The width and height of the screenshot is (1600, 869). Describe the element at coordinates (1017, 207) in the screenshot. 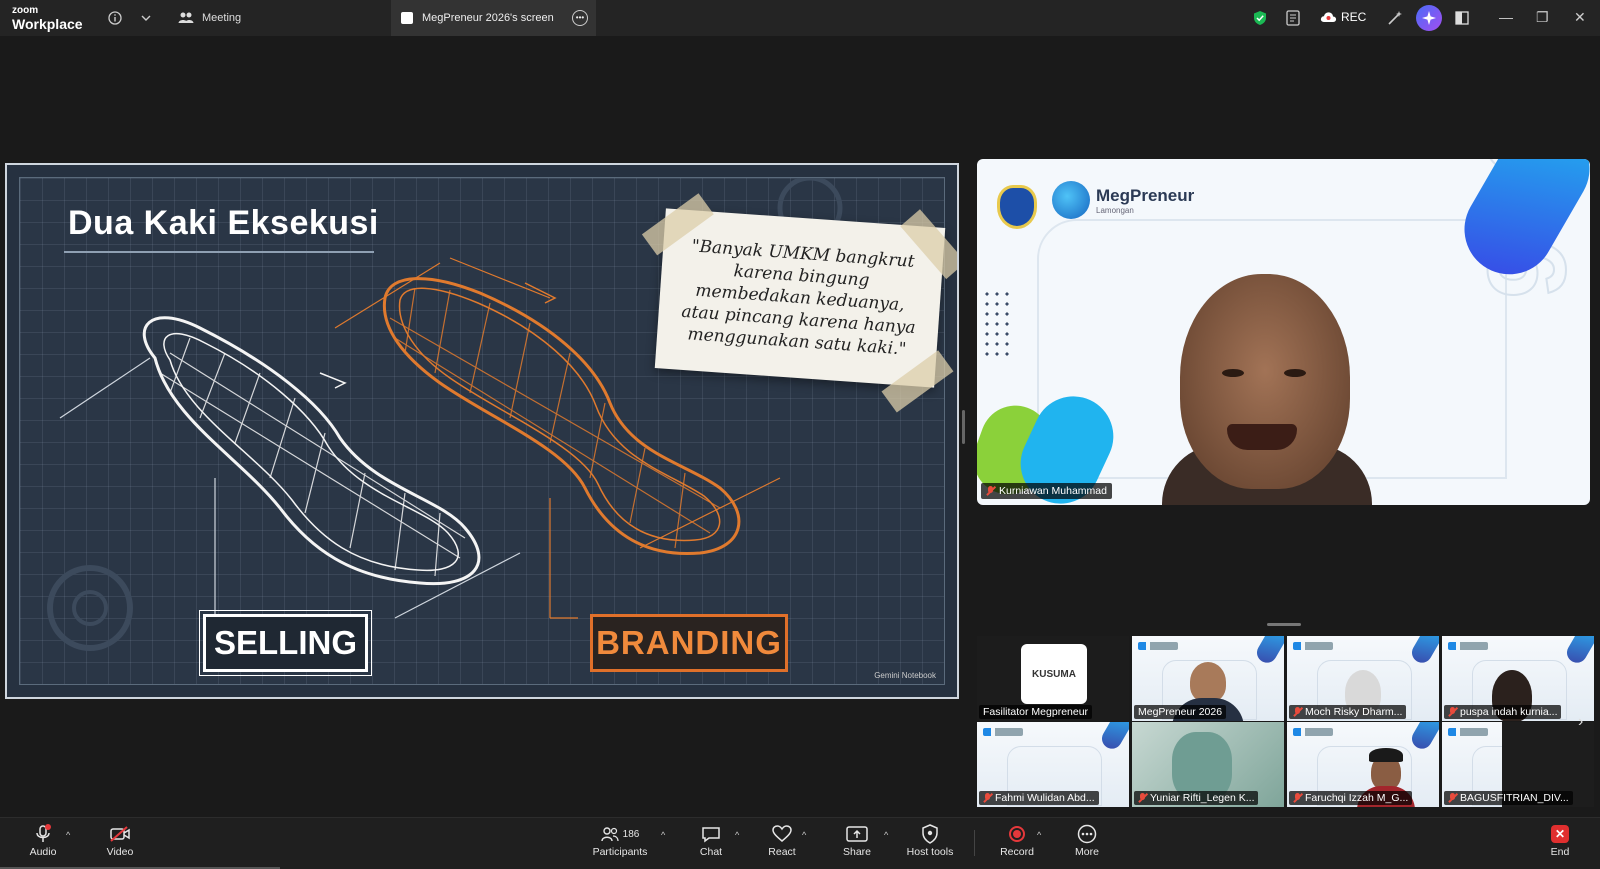

I see `regency-emblem` at that location.